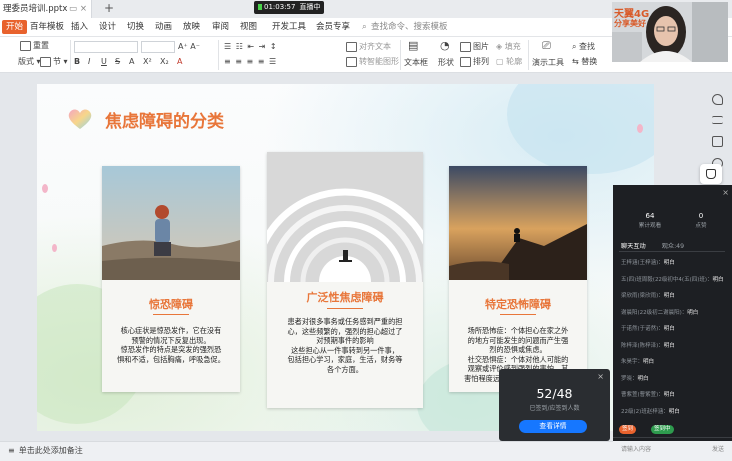 The height and width of the screenshot is (461, 732). Describe the element at coordinates (79, 27) in the screenshot. I see `menu-insert: 插入` at that location.